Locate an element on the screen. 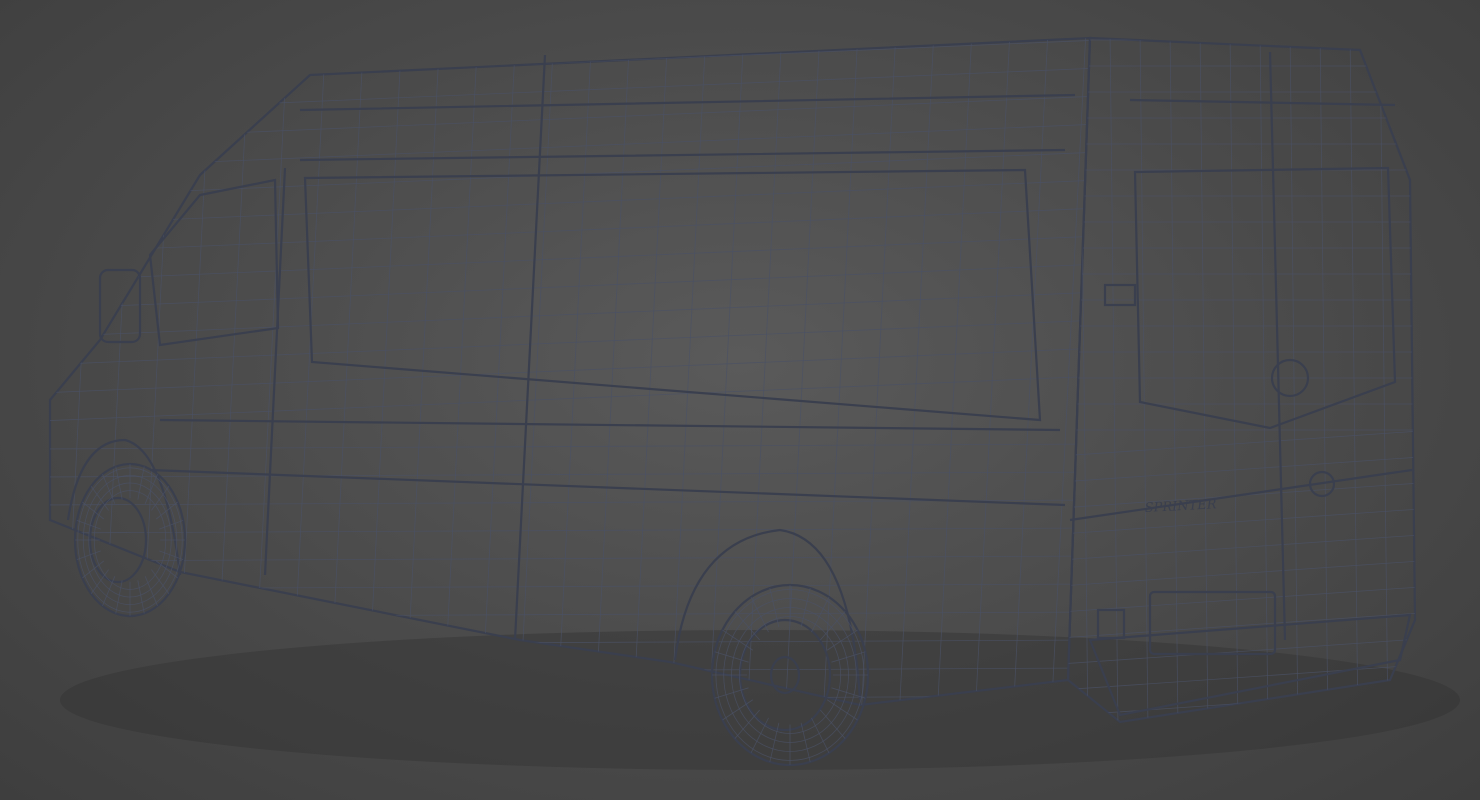  front-door-window is located at coordinates (214, 262).